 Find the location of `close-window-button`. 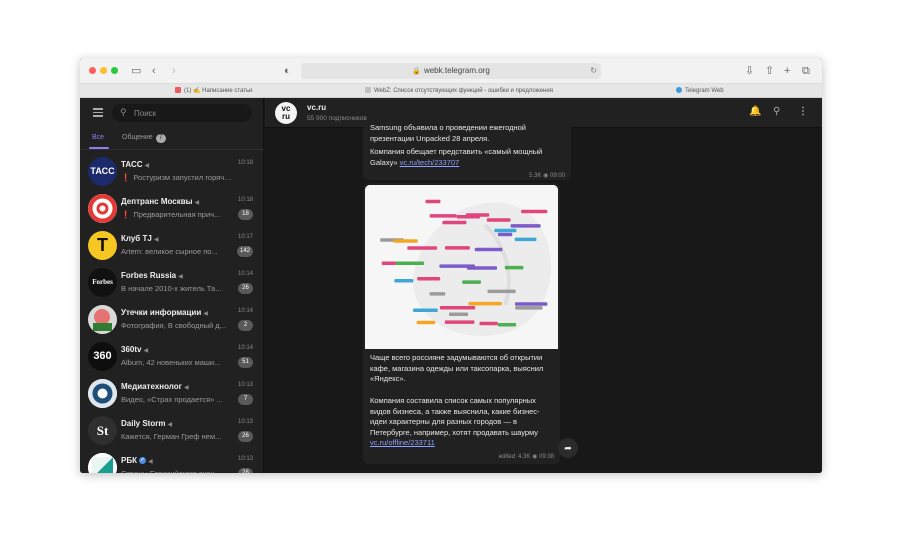

close-window-button is located at coordinates (92, 70).